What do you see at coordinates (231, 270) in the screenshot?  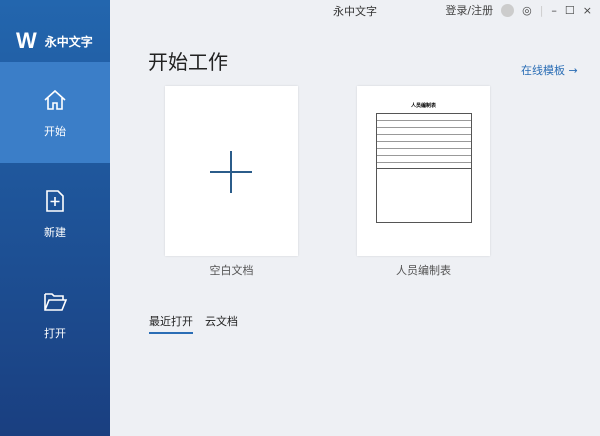 I see `blank-document-label: 空白文档` at bounding box center [231, 270].